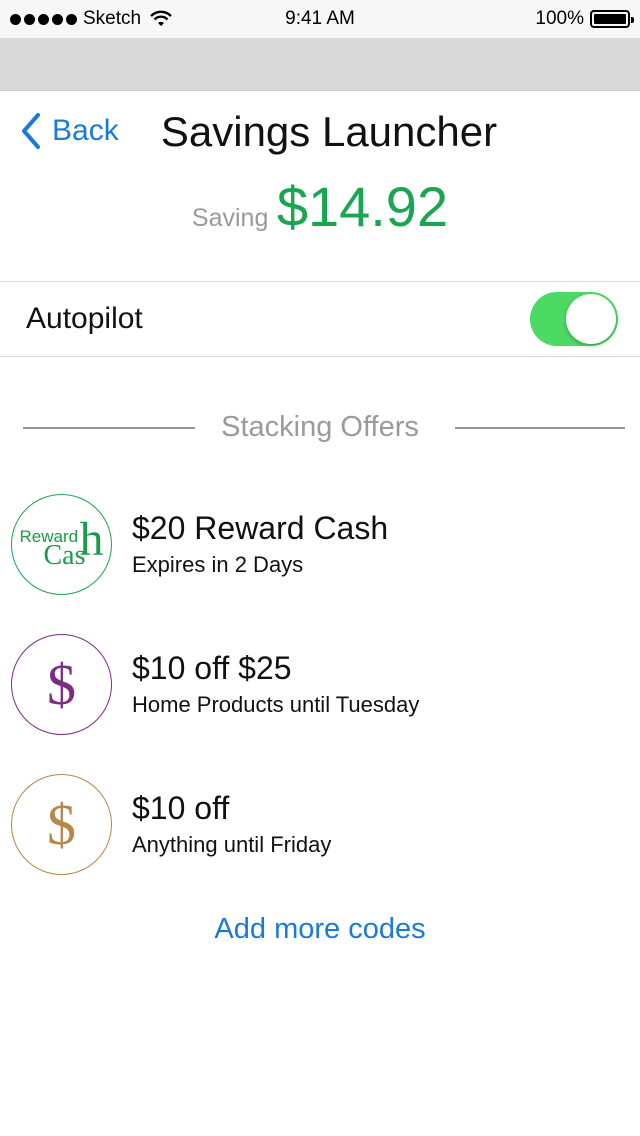  I want to click on saving-summary: Saving $14.92, so click(320, 206).